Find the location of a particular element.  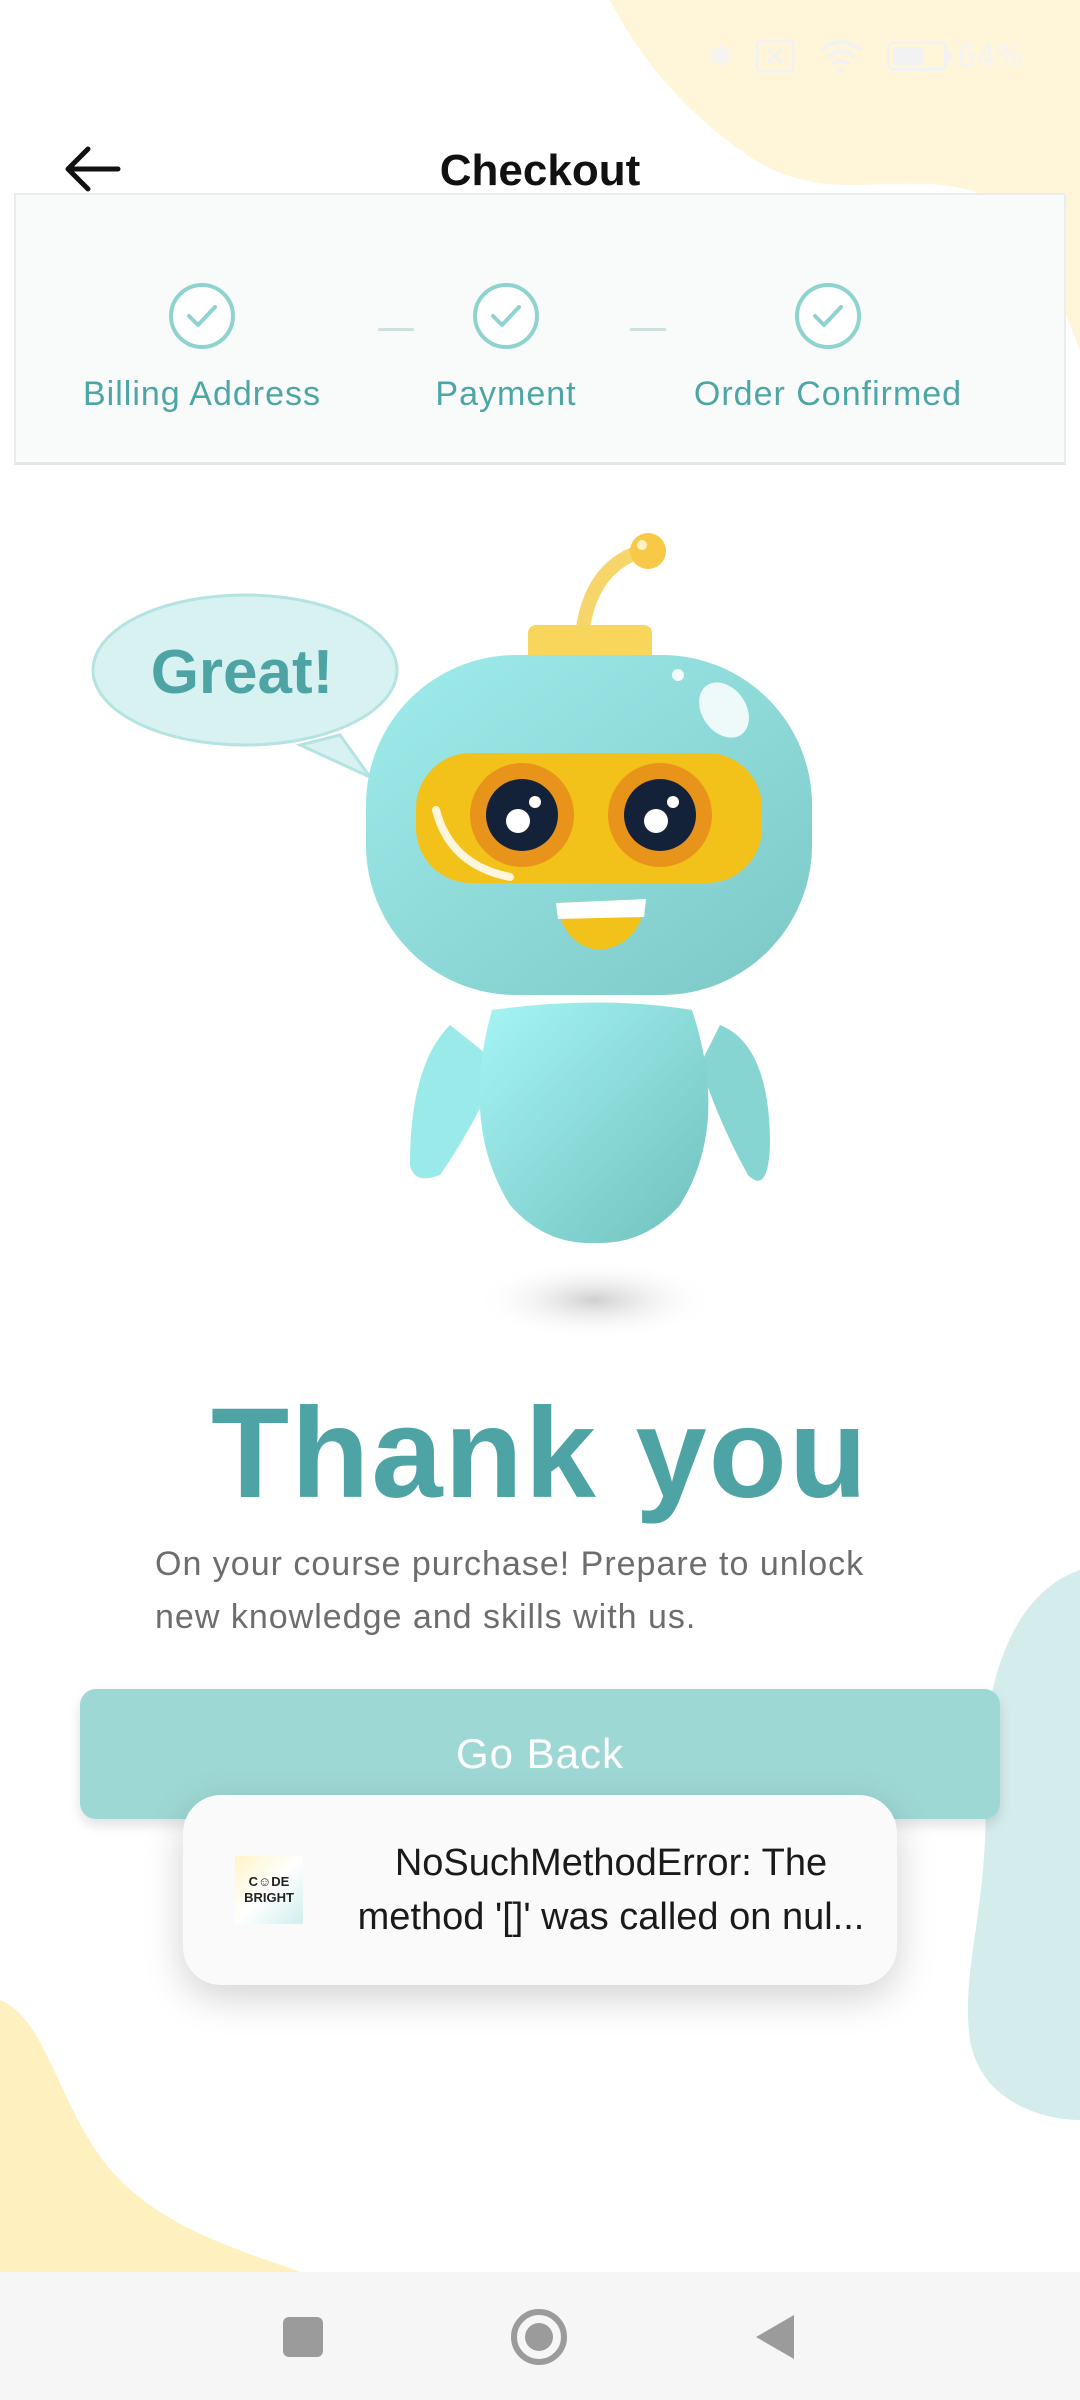

system-nav-bar is located at coordinates (540, 2336).